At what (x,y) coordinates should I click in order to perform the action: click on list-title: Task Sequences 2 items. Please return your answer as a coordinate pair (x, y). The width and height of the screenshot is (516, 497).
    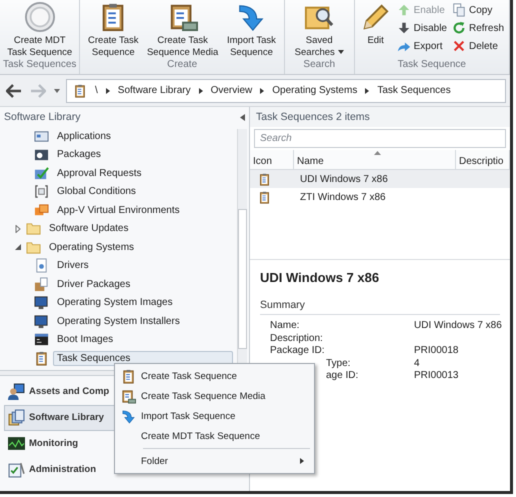
    Looking at the image, I should click on (380, 117).